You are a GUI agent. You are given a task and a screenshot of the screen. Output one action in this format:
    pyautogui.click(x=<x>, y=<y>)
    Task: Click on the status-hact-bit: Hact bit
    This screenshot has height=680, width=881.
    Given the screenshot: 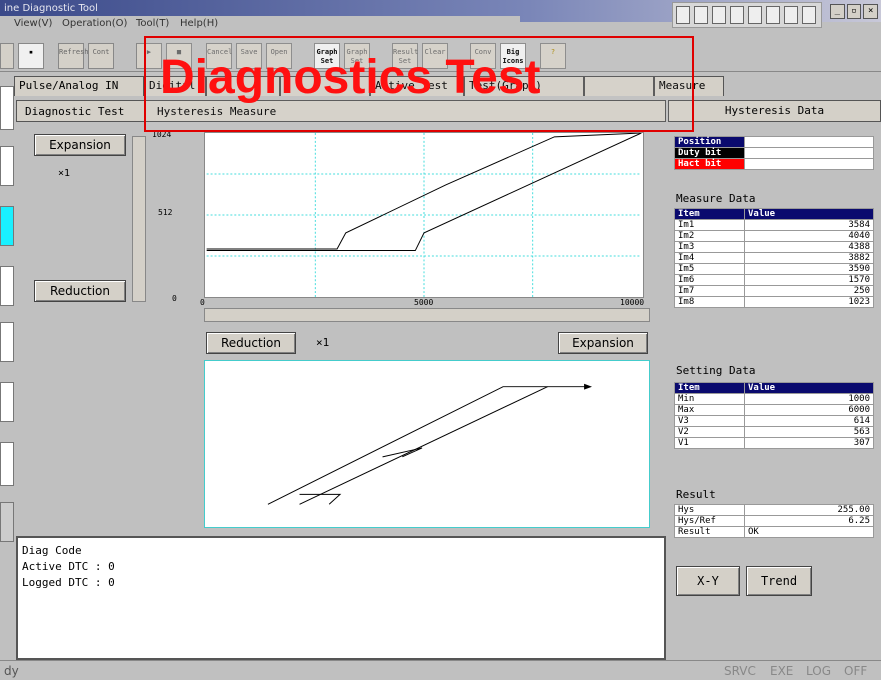 What is the action you would take?
    pyautogui.click(x=709, y=164)
    